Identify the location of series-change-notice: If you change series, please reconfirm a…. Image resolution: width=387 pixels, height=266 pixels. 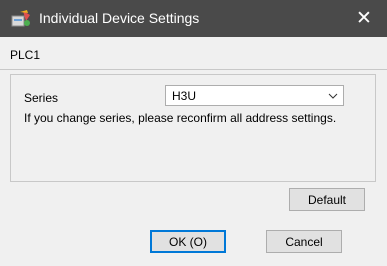
(180, 118).